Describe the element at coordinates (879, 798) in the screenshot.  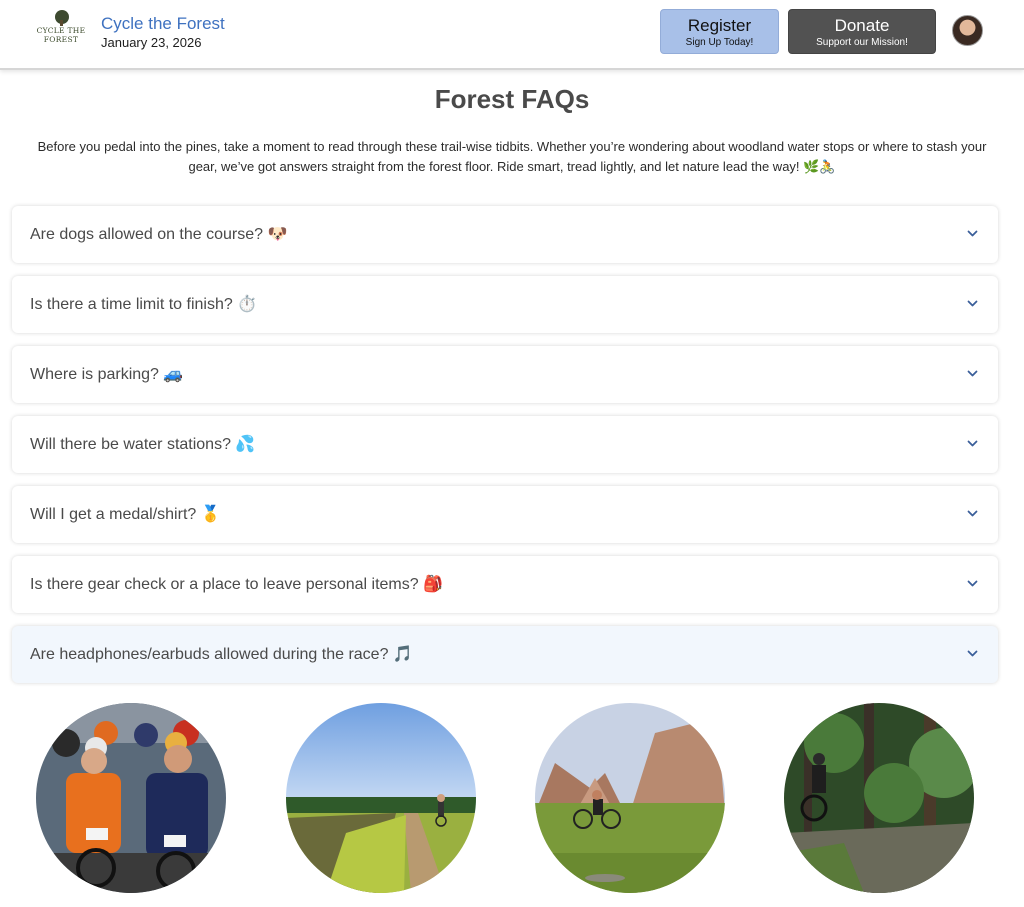
I see `photo-forest-trail` at that location.